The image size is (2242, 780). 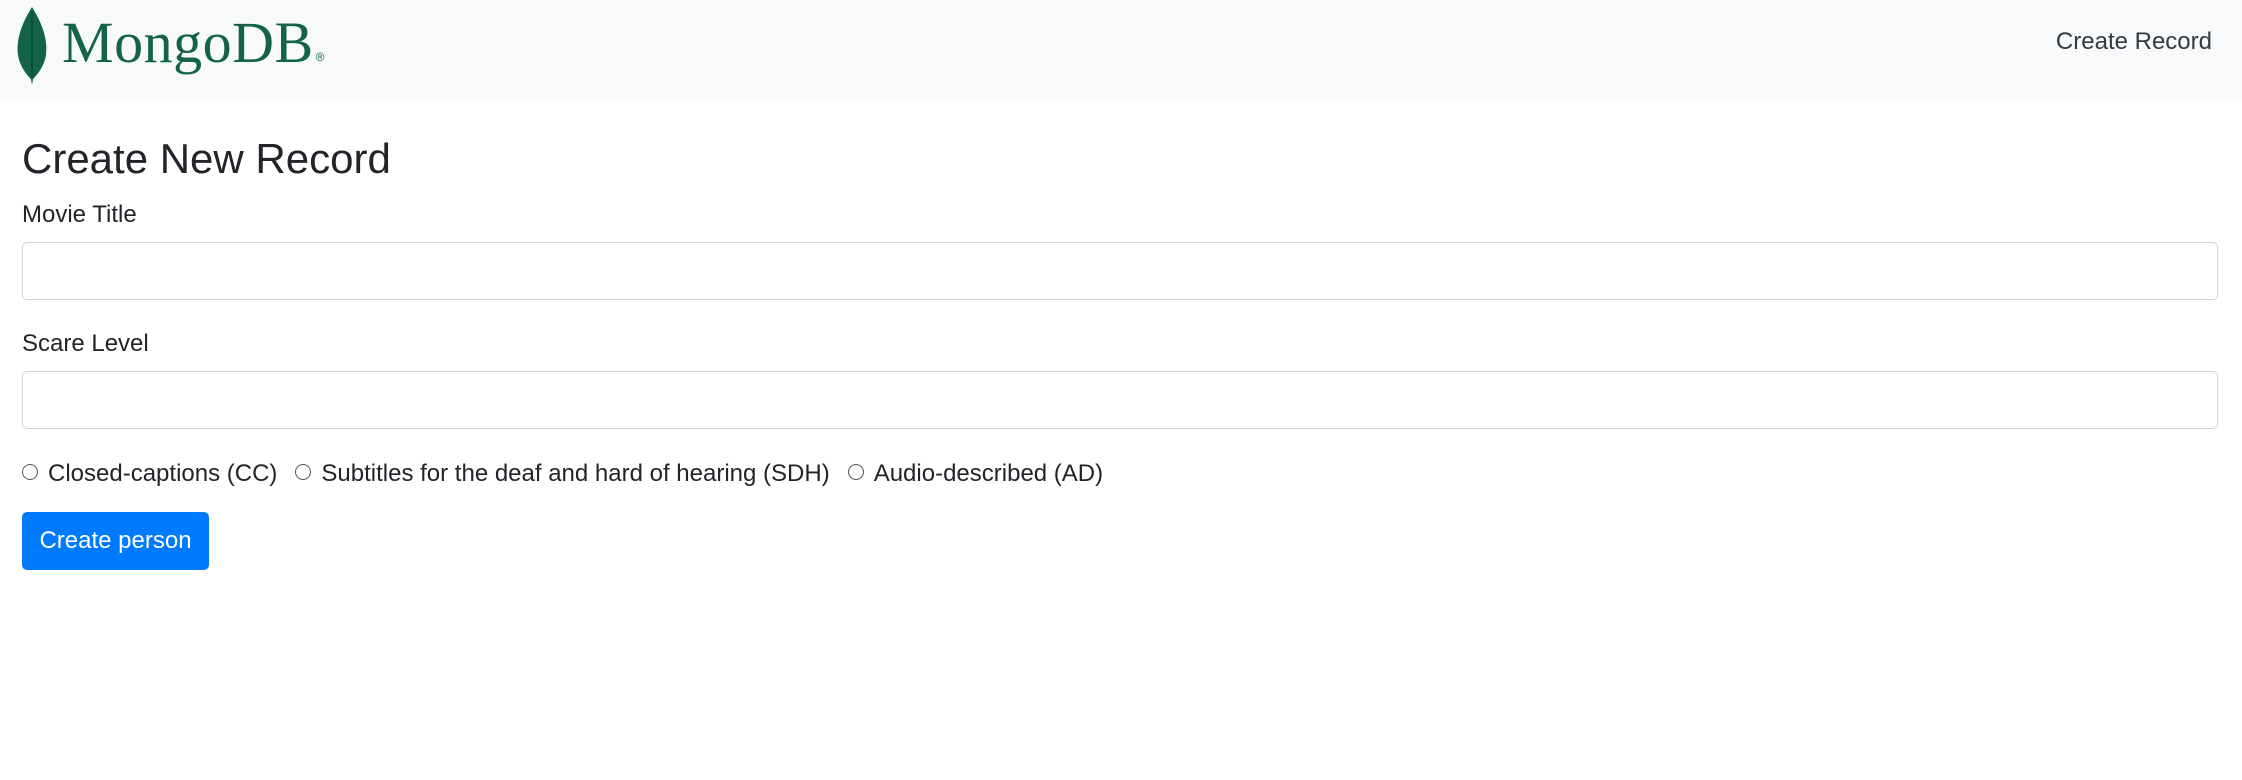 I want to click on create-record-link: Create Record, so click(x=2134, y=42).